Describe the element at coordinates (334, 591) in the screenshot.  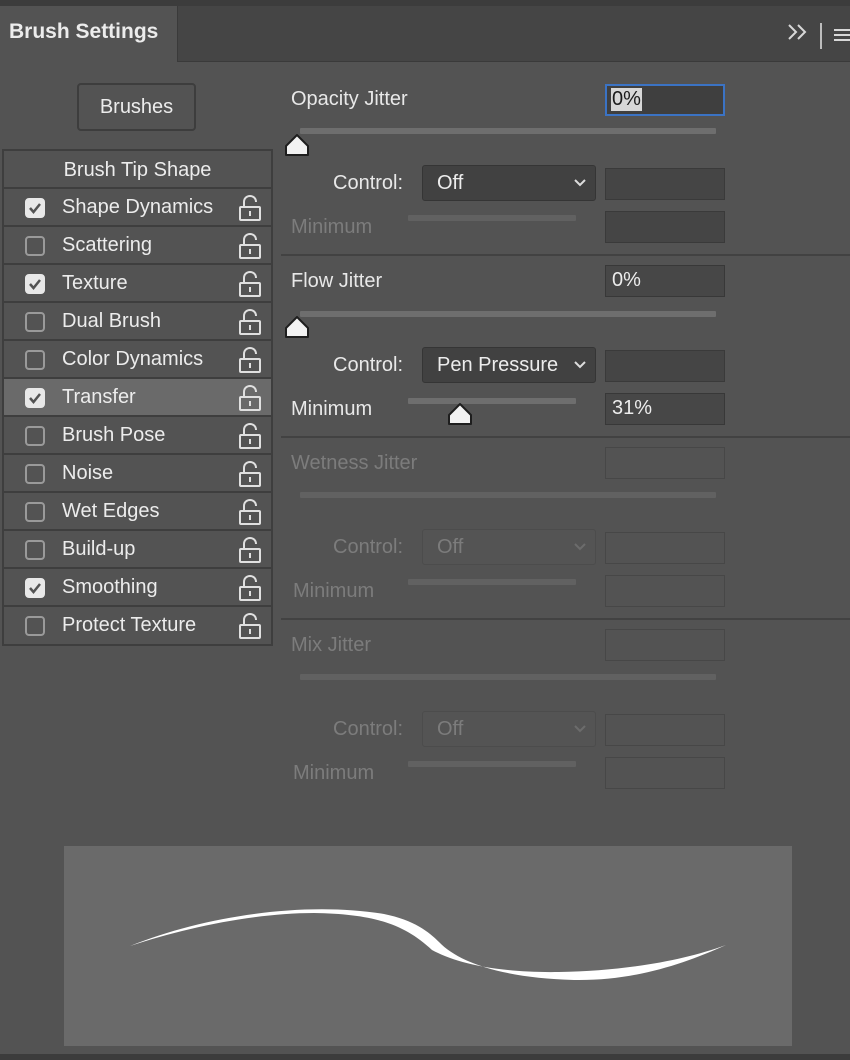
I see `wetness-minimum-label: Minimum` at that location.